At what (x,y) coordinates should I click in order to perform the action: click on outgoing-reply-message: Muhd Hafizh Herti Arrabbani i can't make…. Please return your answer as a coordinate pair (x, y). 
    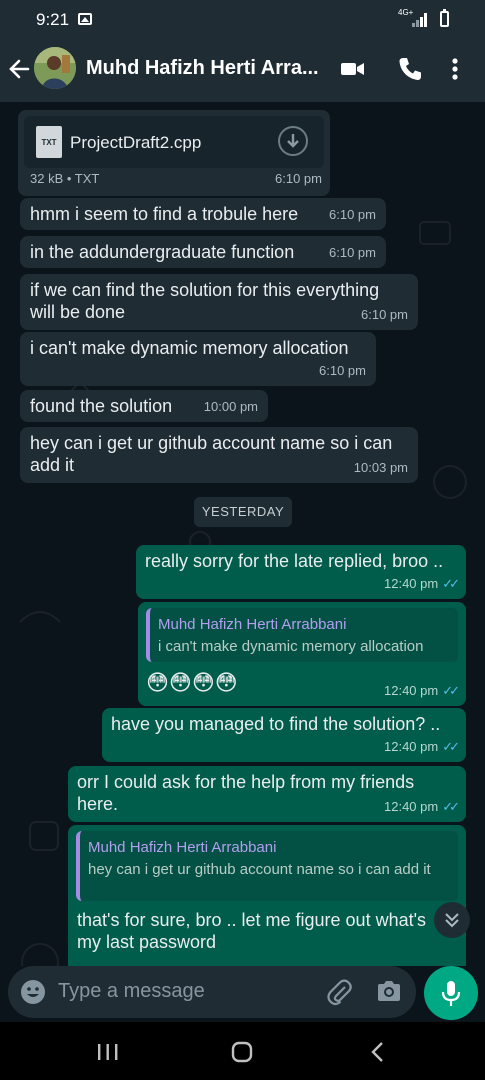
    Looking at the image, I should click on (302, 654).